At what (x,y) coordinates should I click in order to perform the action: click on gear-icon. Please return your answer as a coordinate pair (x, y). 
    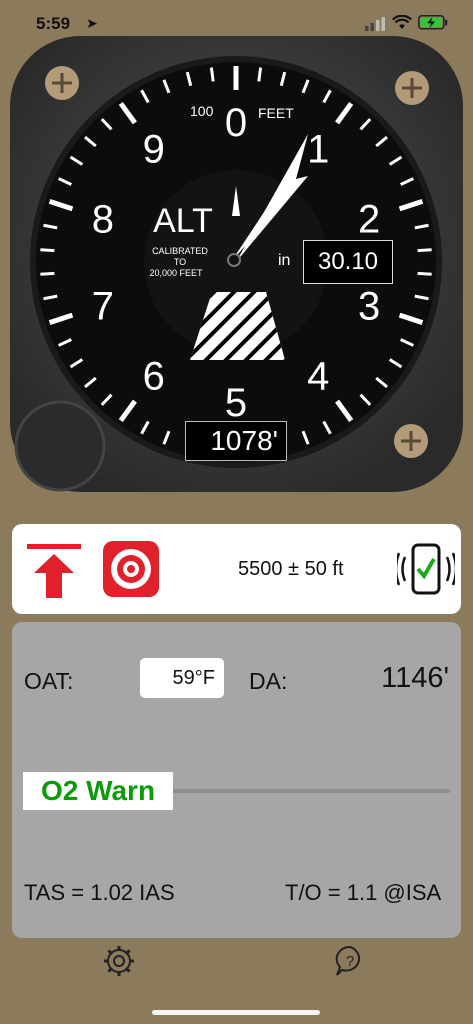
    Looking at the image, I should click on (119, 961).